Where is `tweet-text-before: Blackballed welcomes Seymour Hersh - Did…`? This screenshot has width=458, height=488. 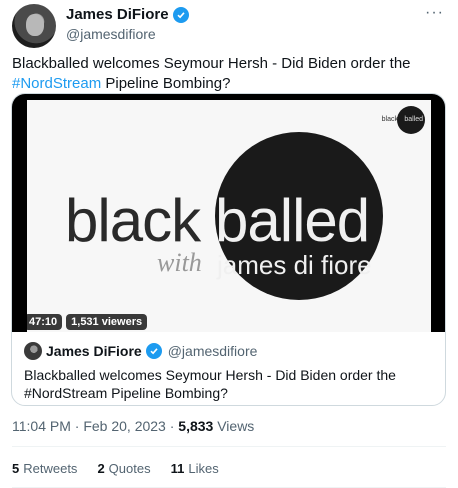
tweet-text-before: Blackballed welcomes Seymour Hersh - Did… is located at coordinates (211, 63).